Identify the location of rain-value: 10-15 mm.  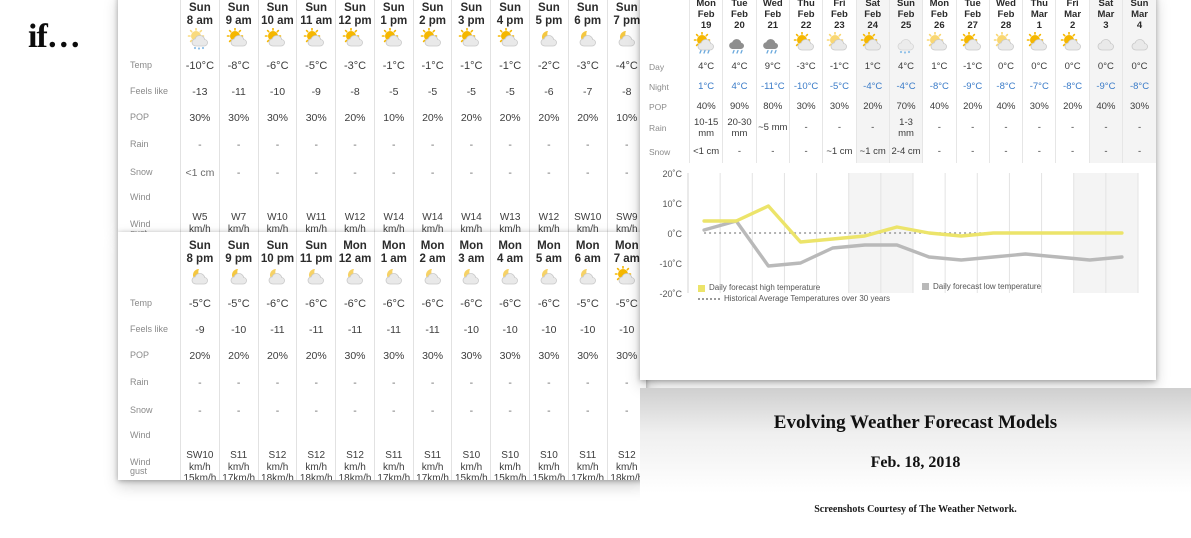
(705, 128).